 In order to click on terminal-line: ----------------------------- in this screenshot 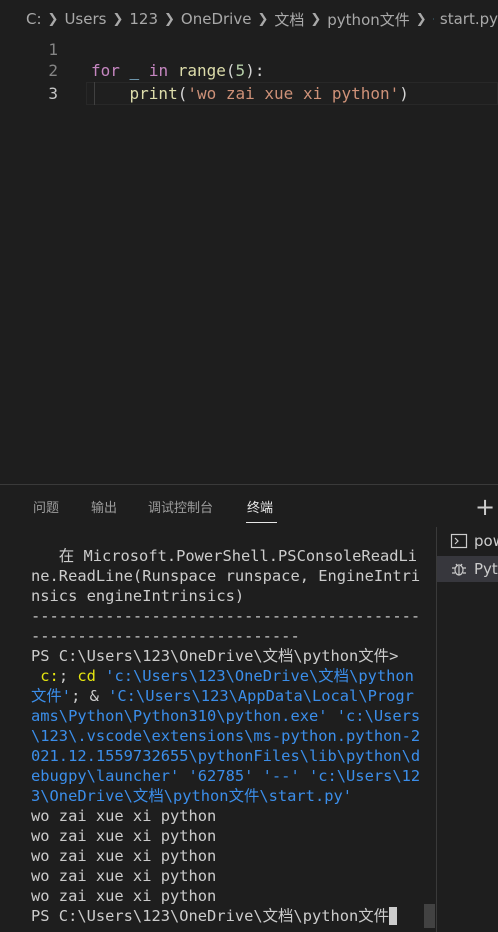, I will do `click(165, 636)`.